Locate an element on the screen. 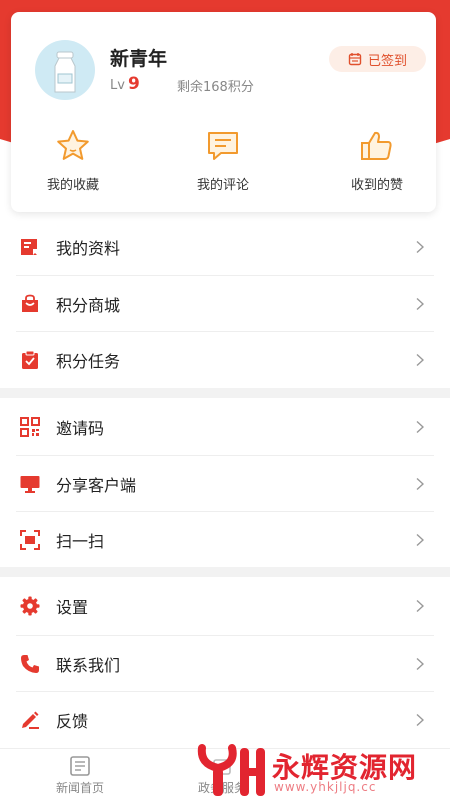  tab-label: 新闻首页 is located at coordinates (79, 788).